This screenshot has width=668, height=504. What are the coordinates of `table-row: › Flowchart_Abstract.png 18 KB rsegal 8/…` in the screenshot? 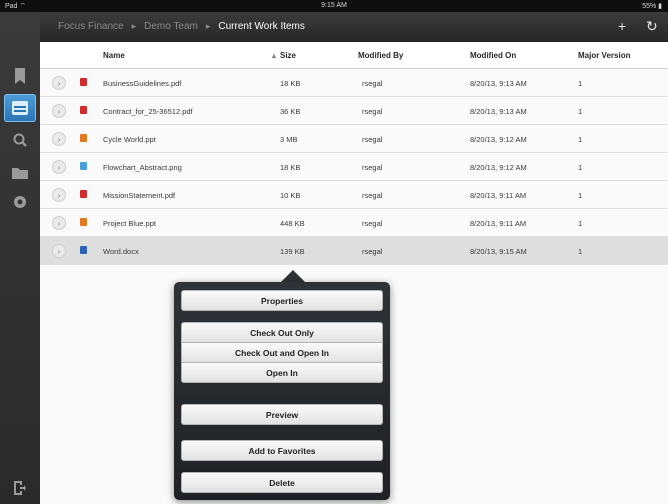 It's located at (354, 167).